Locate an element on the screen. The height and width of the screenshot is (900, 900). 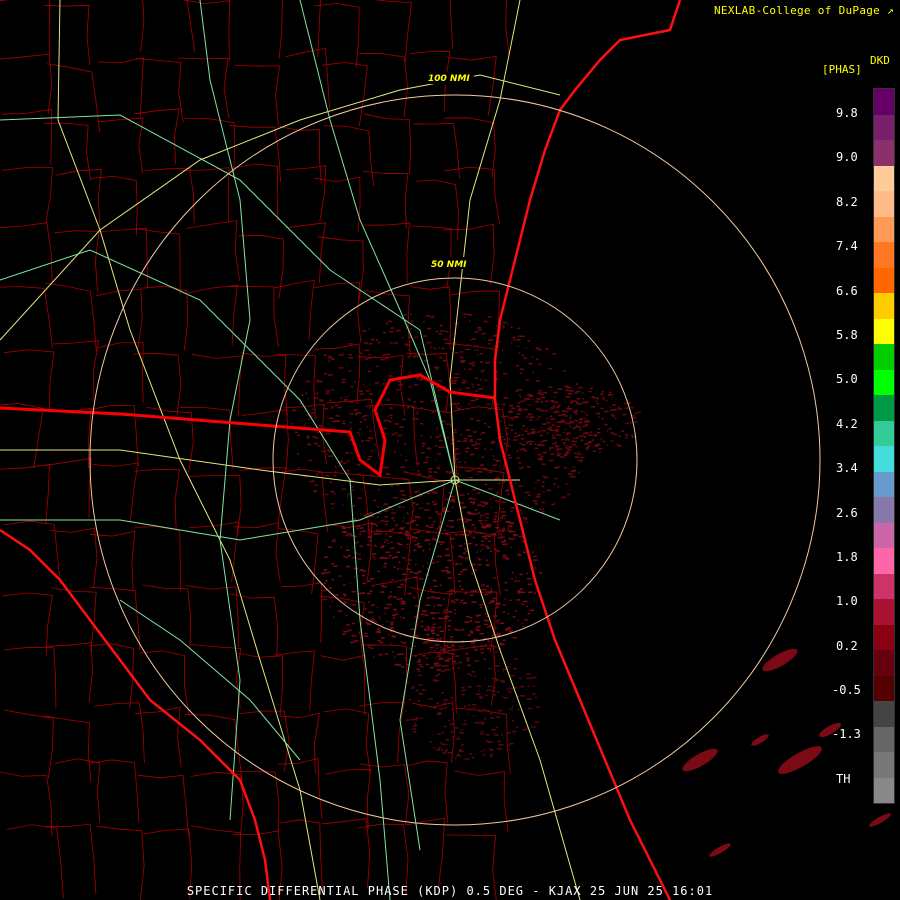
legend-tick-label: 3.4 is located at coordinates (847, 468).